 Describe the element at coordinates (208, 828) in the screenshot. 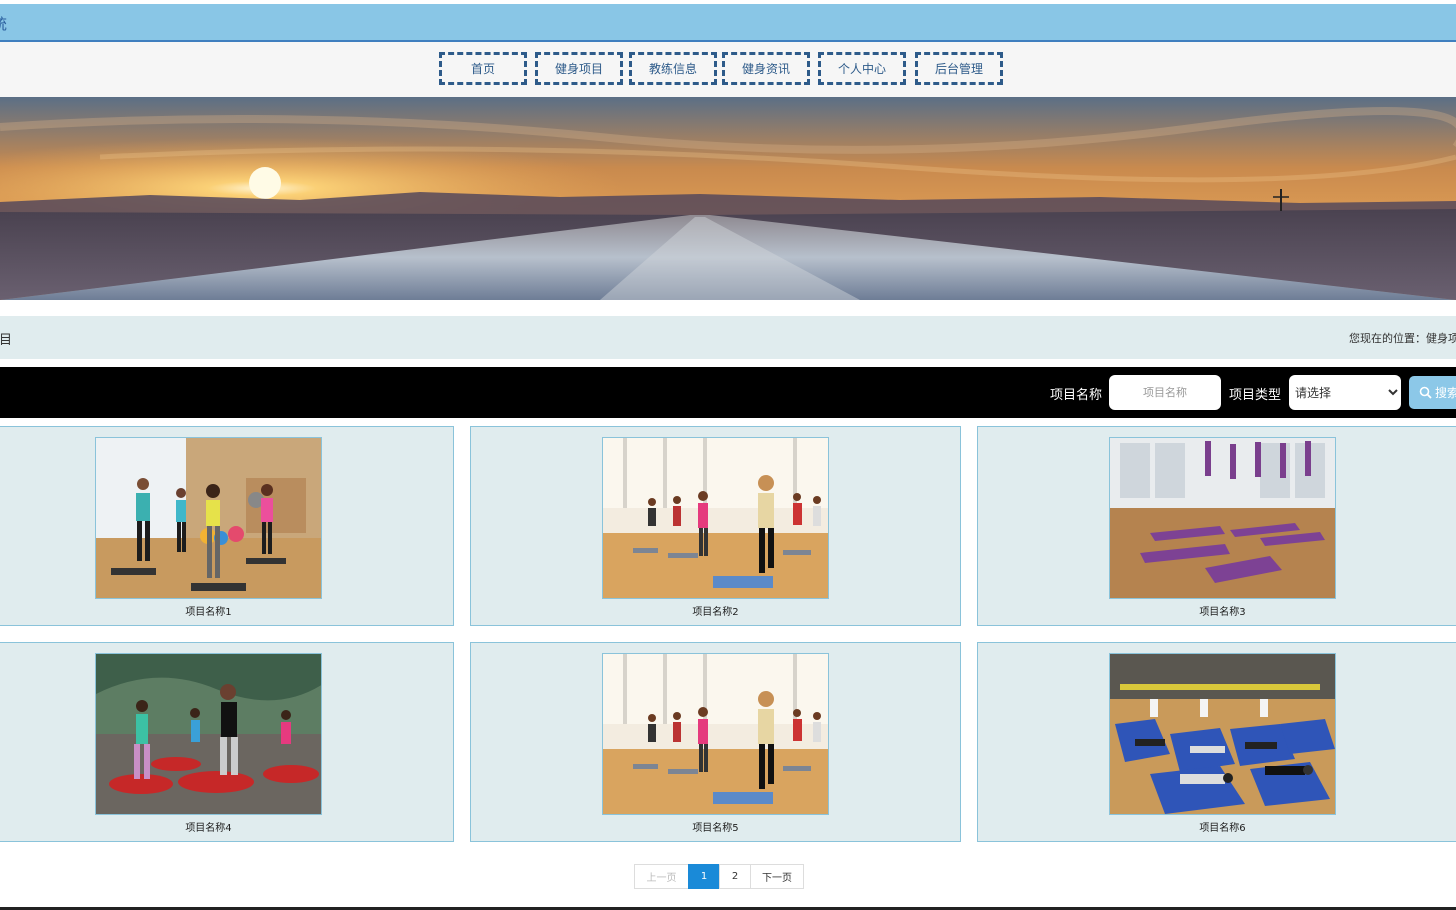

I see `project-name: 项目名称4` at that location.